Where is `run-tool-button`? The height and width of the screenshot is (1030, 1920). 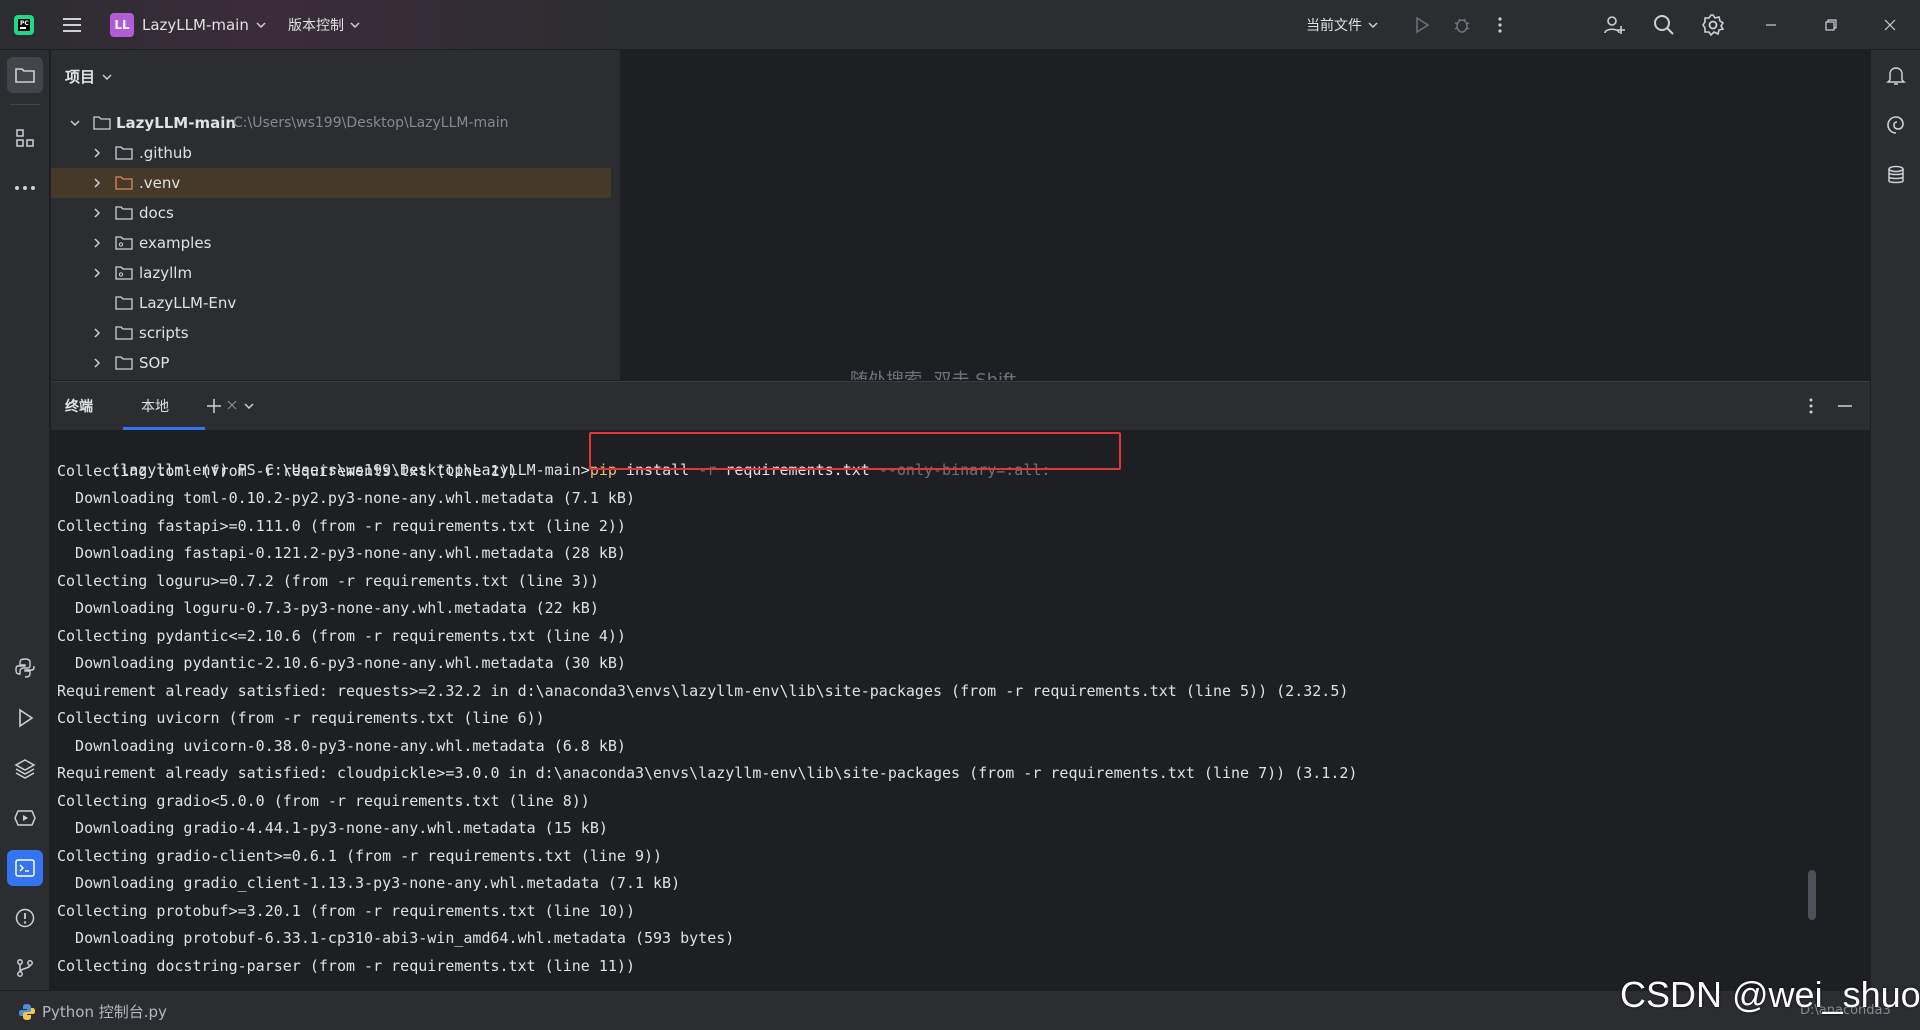
run-tool-button is located at coordinates (25, 718).